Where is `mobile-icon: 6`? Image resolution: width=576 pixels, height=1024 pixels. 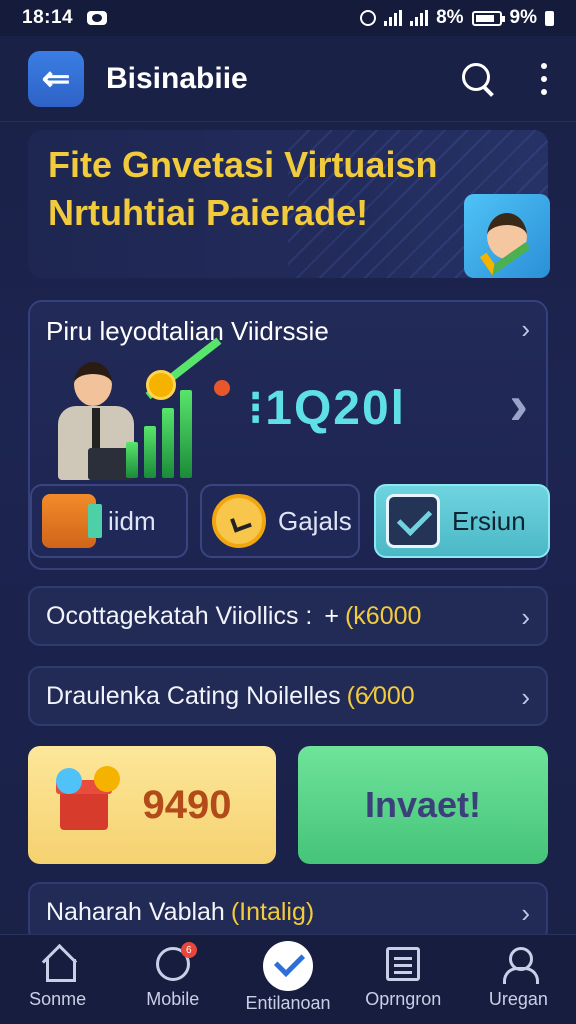
mobile-icon: 6 is located at coordinates (176, 961).